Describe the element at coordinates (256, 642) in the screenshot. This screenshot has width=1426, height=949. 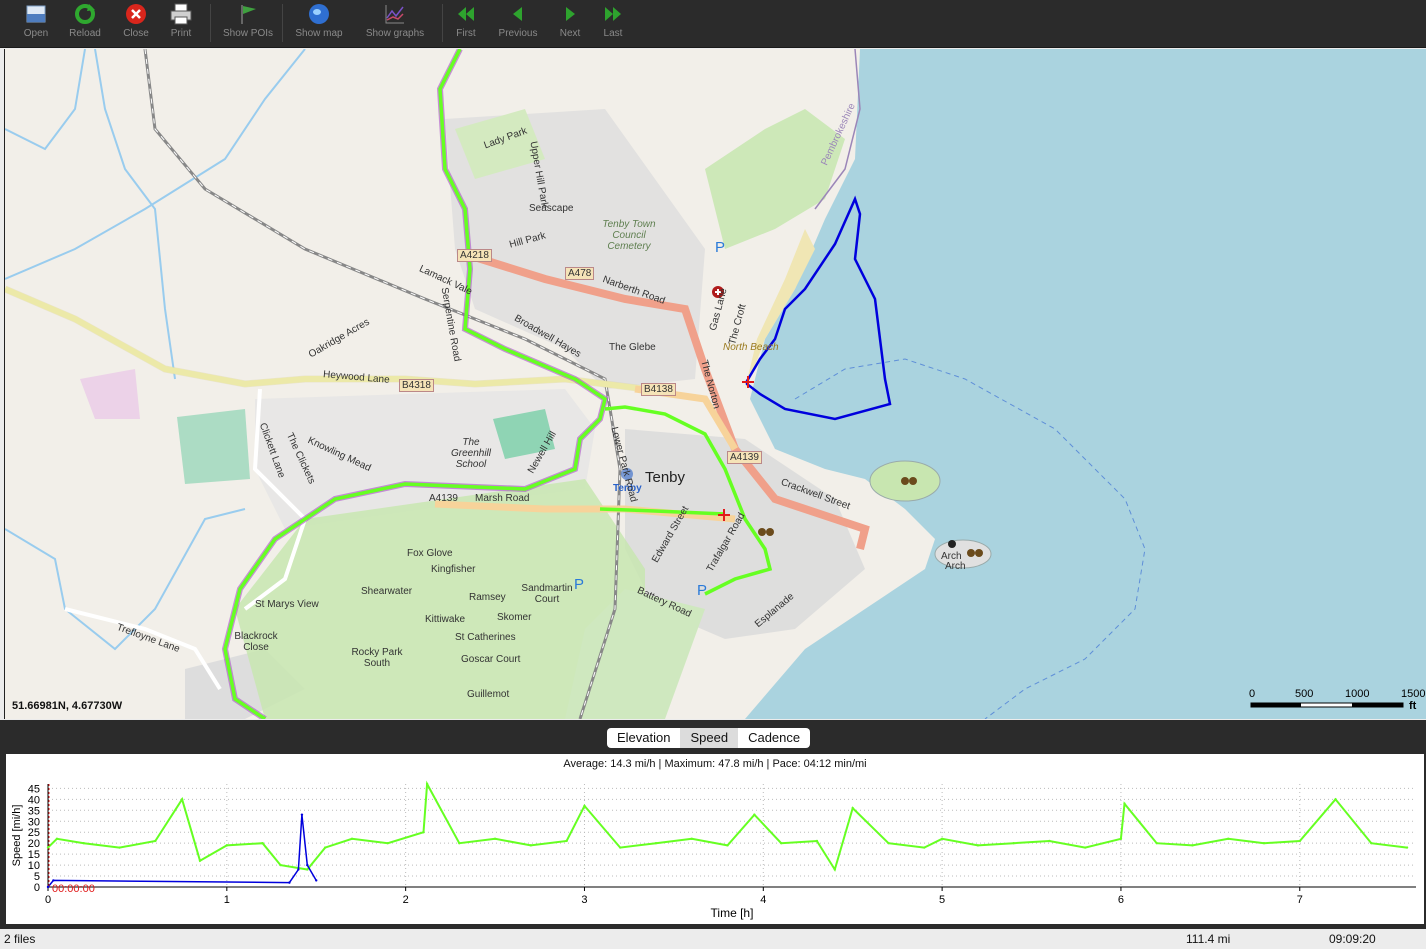
I see `place-label: Blackrock Close` at that location.